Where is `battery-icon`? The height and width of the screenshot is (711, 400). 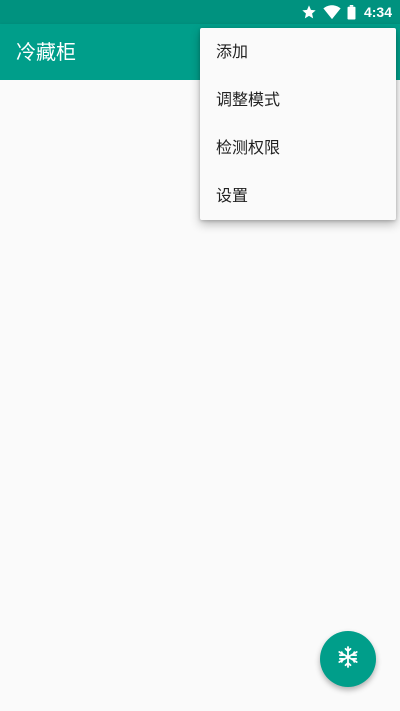
battery-icon is located at coordinates (351, 12).